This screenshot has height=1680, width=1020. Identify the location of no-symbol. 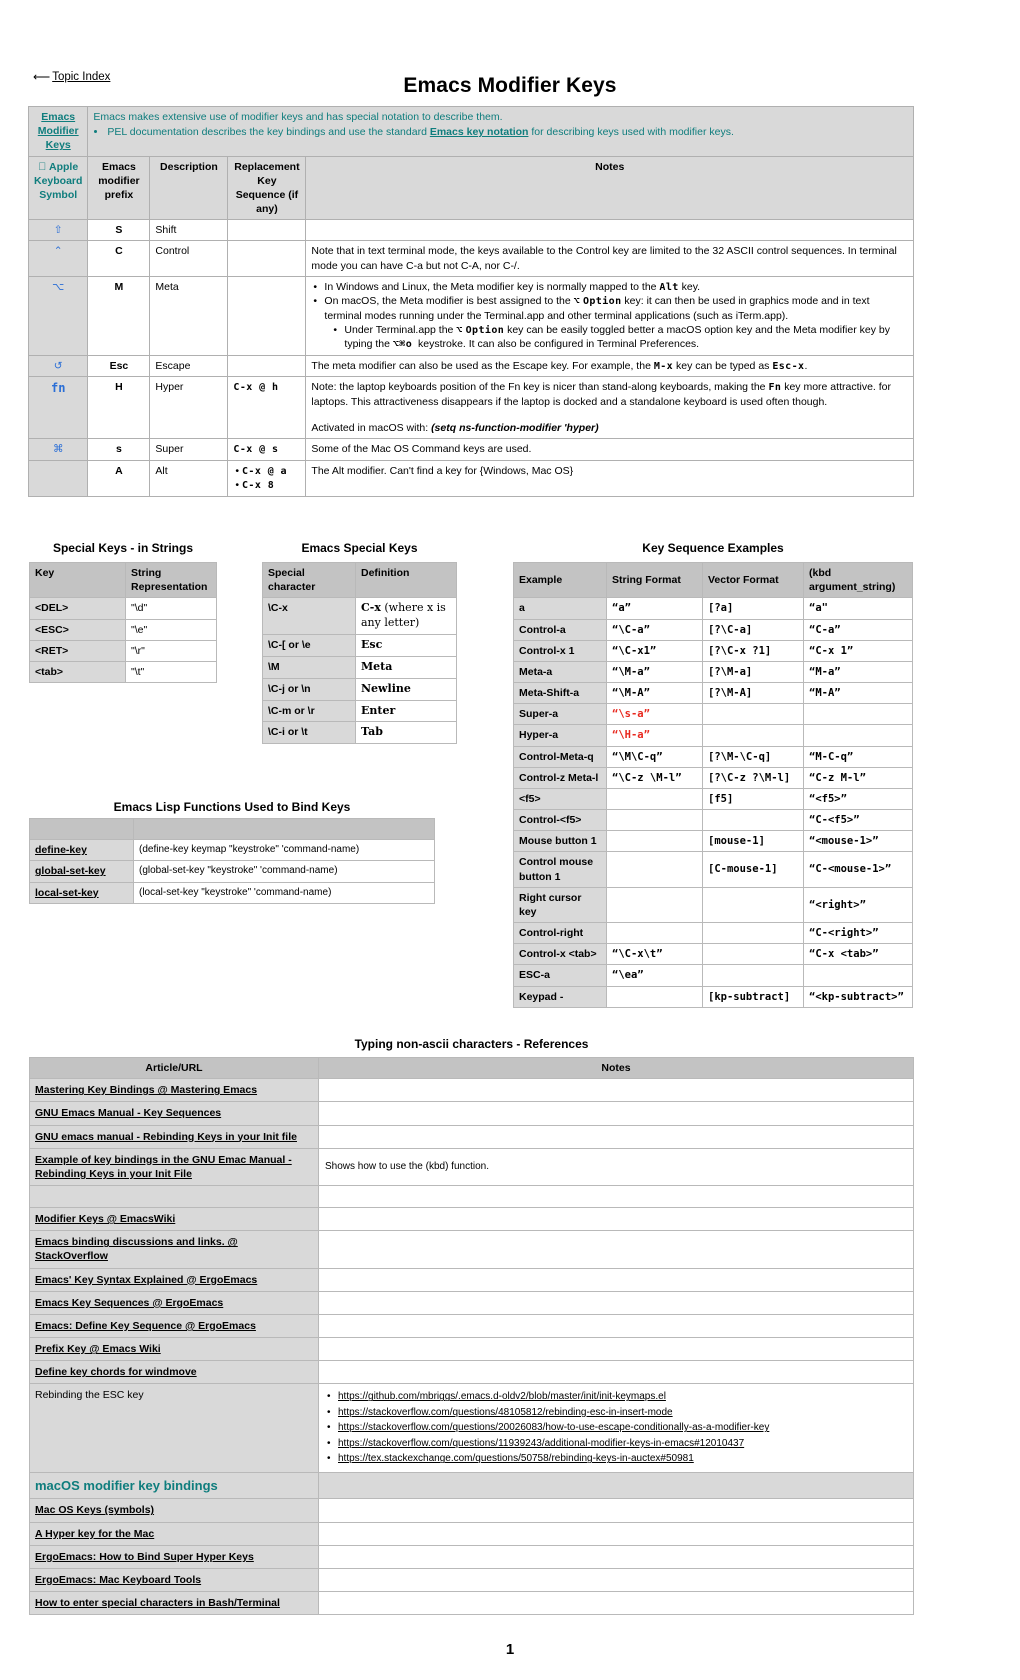
(58, 478).